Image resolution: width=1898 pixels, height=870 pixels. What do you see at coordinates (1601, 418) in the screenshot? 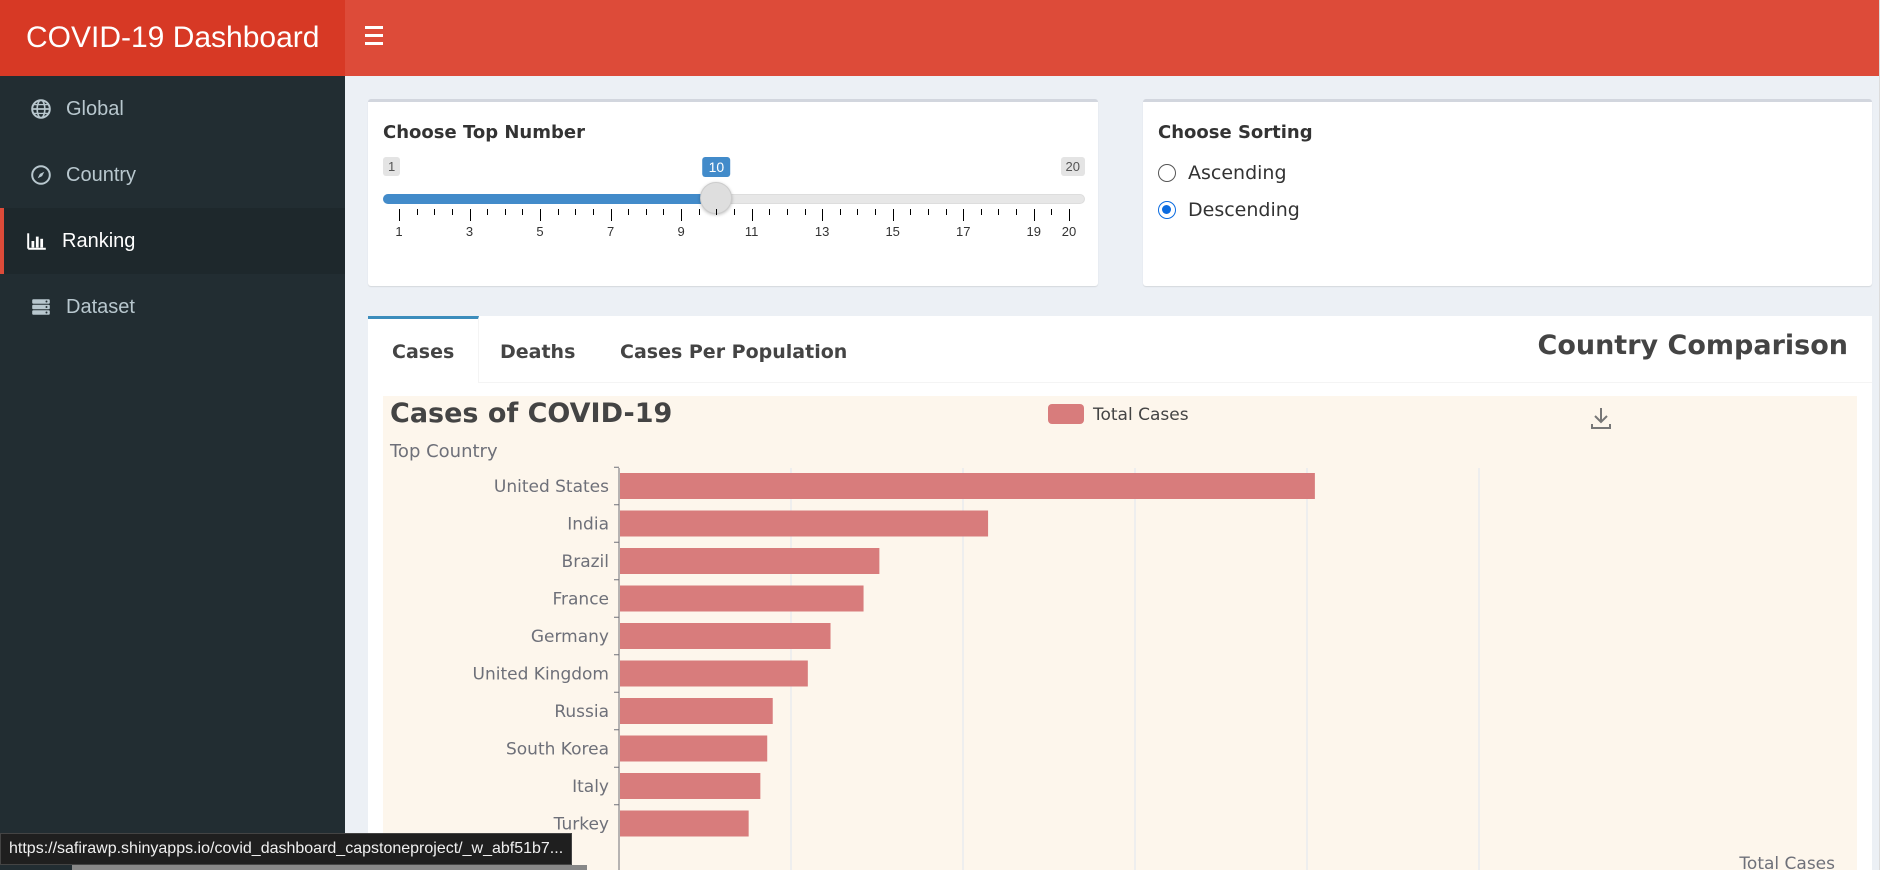
I see `download-icon` at bounding box center [1601, 418].